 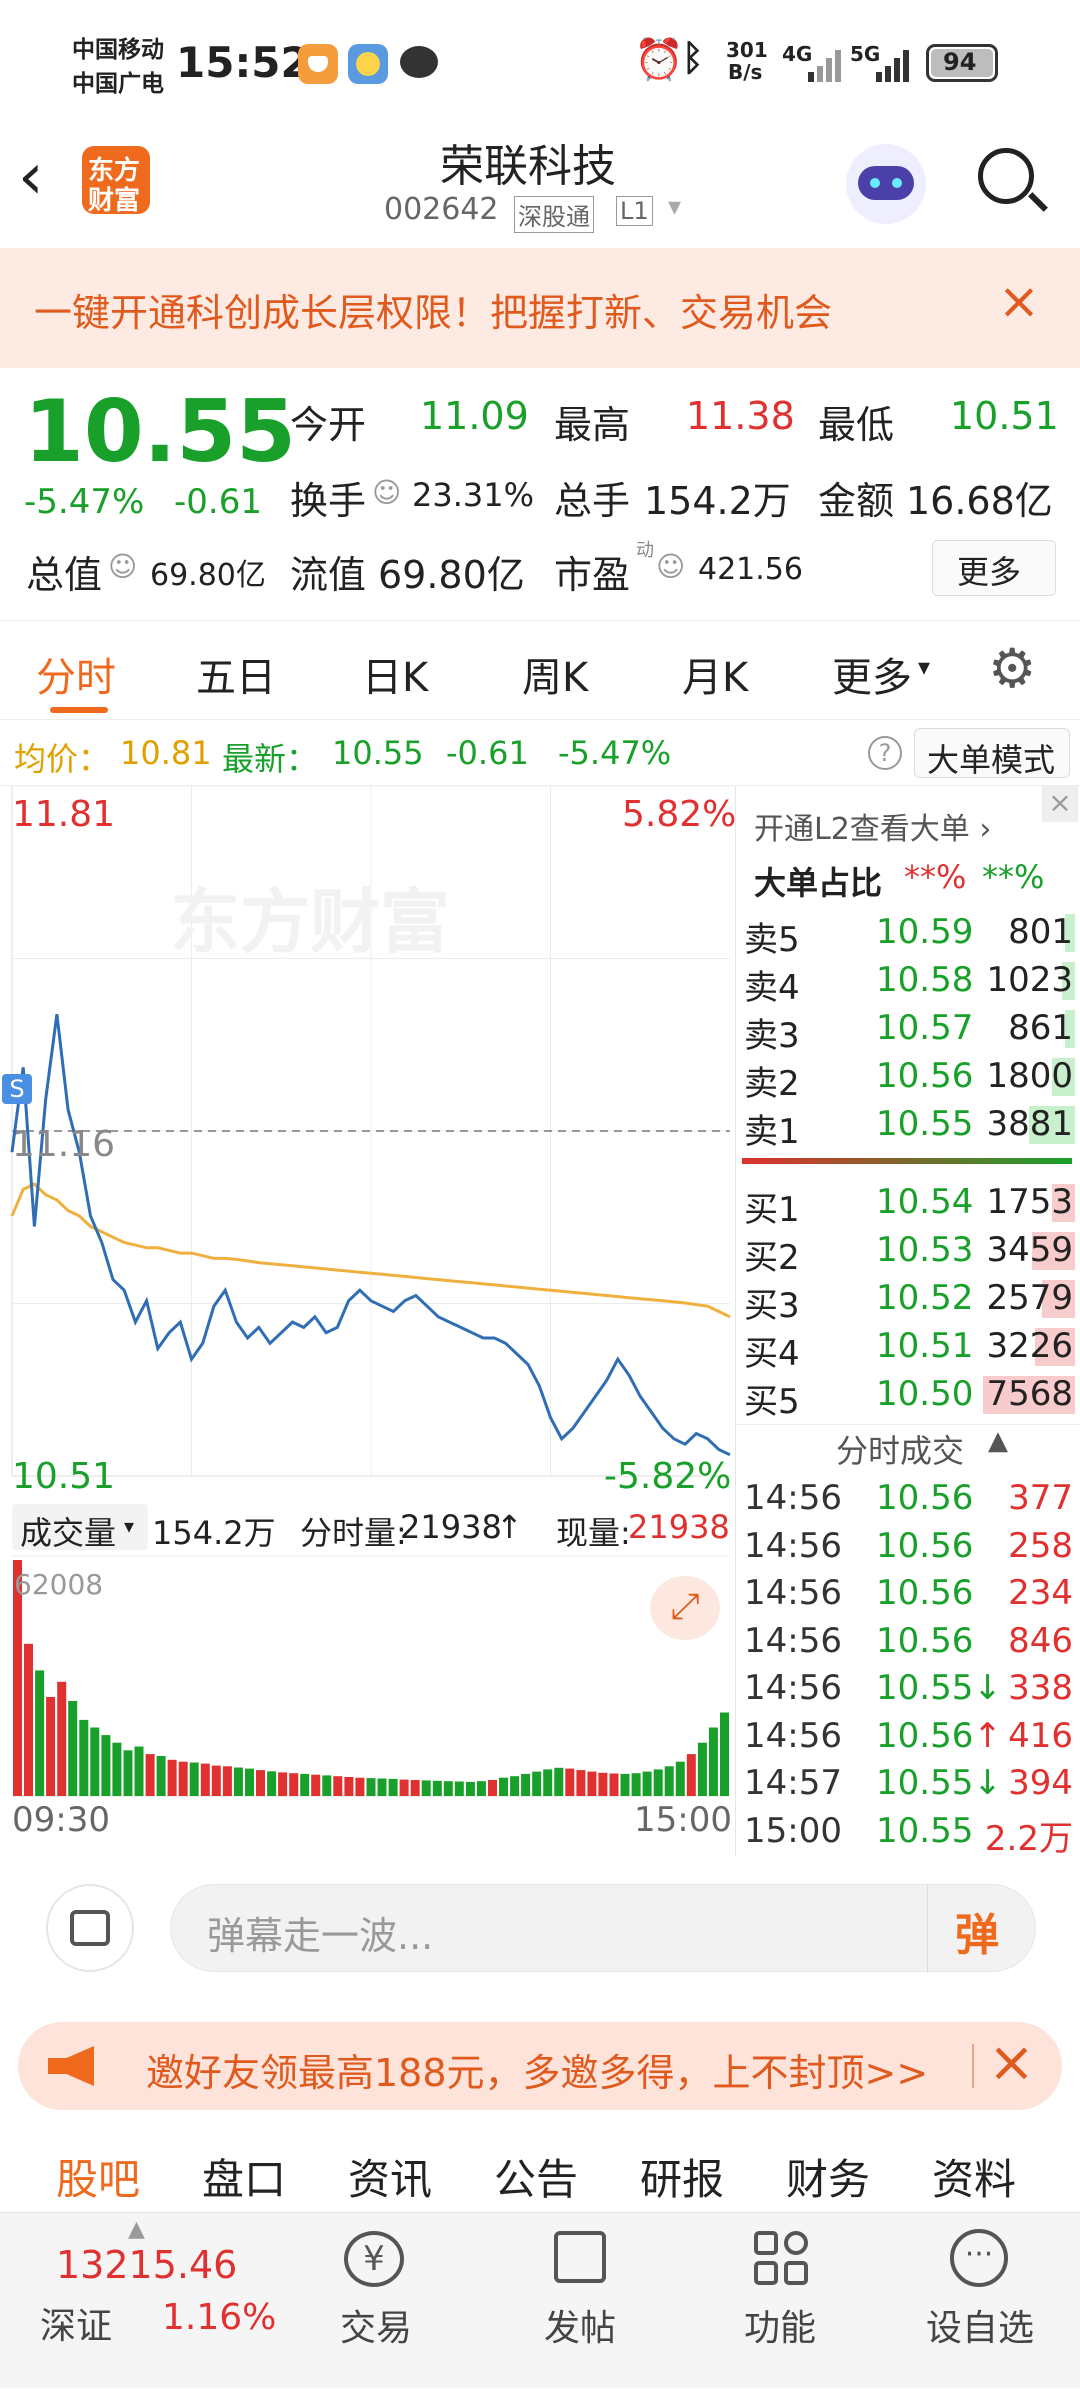 I want to click on ask-row: 卖2 10.56 1800, so click(x=908, y=1078).